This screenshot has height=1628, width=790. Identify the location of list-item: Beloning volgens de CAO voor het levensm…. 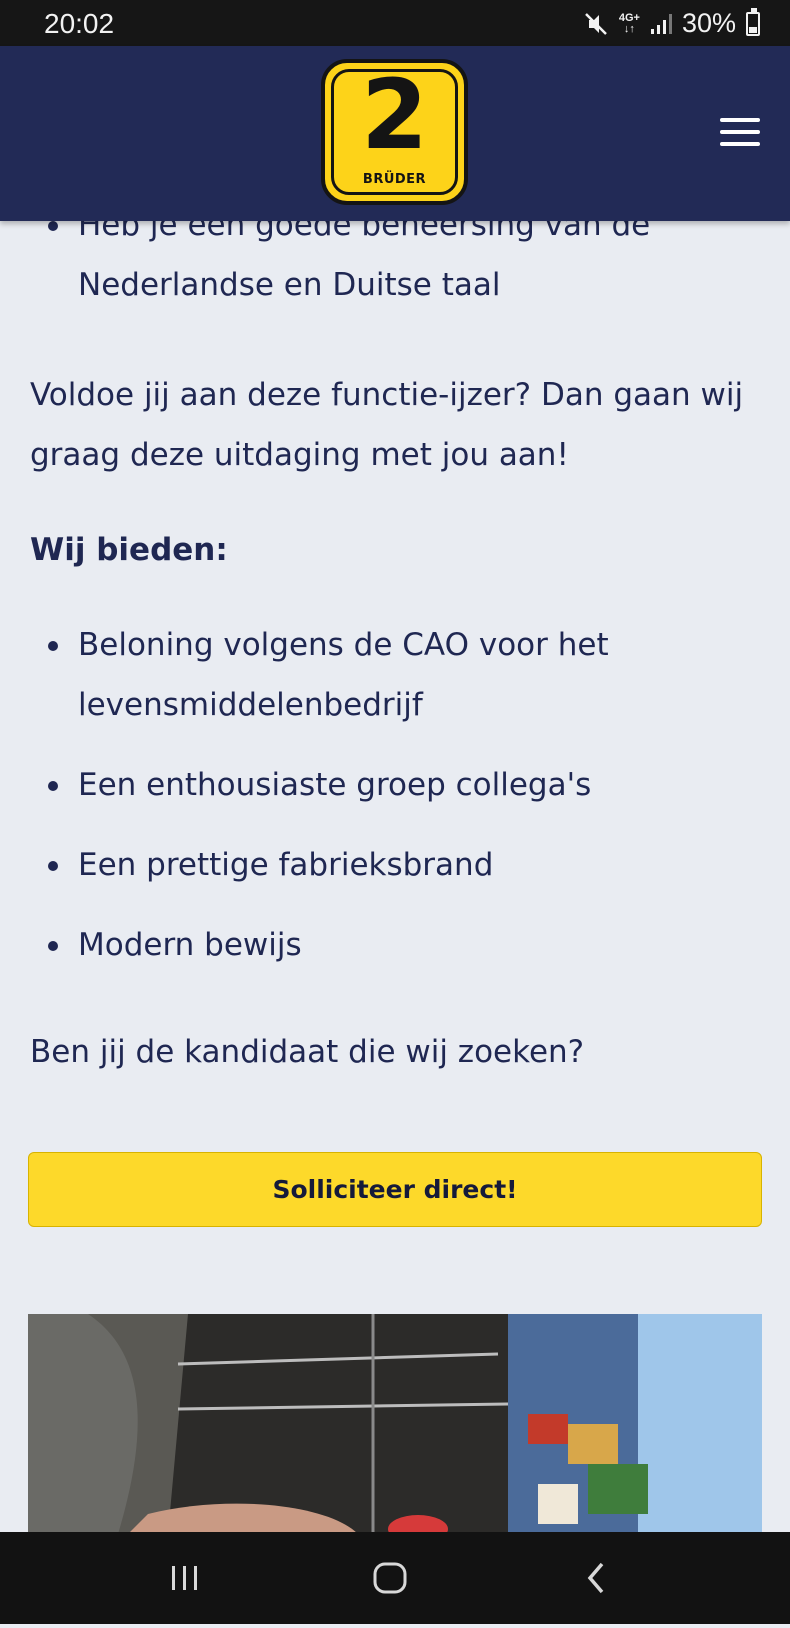
(395, 675).